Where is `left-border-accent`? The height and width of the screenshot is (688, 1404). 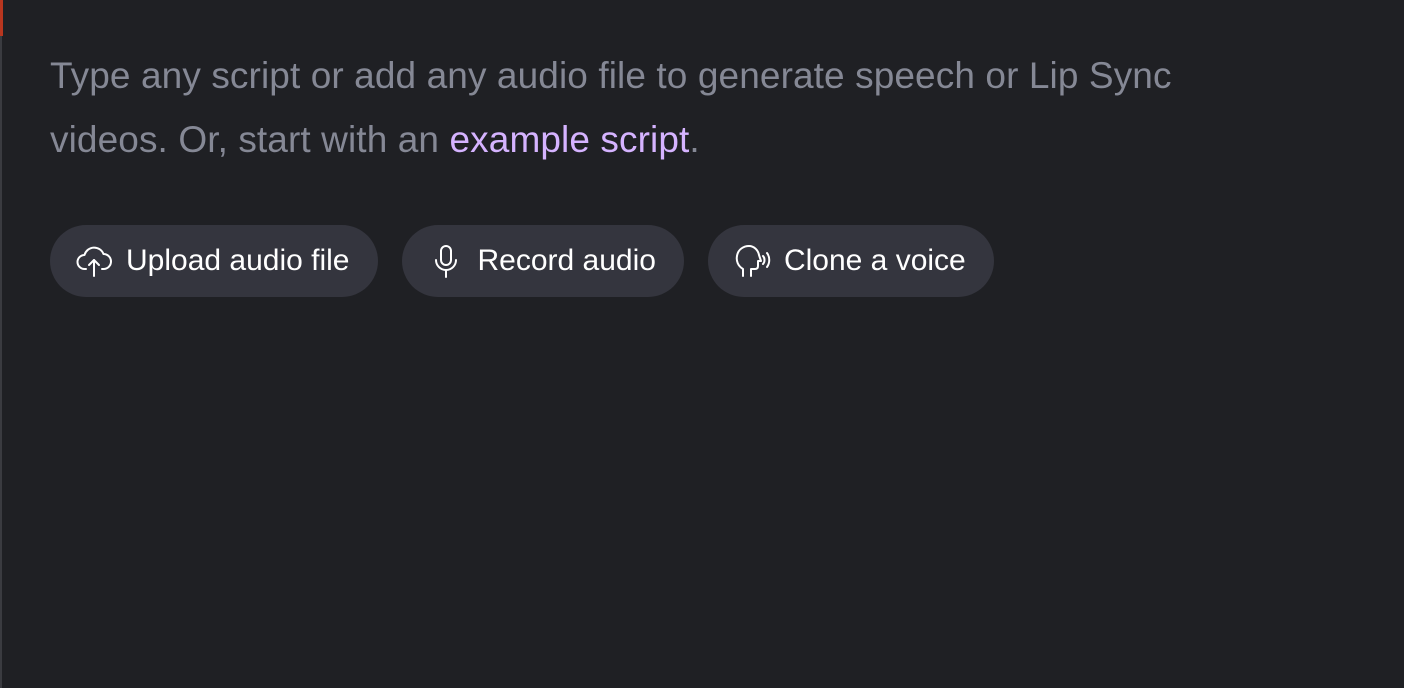
left-border-accent is located at coordinates (1, 18).